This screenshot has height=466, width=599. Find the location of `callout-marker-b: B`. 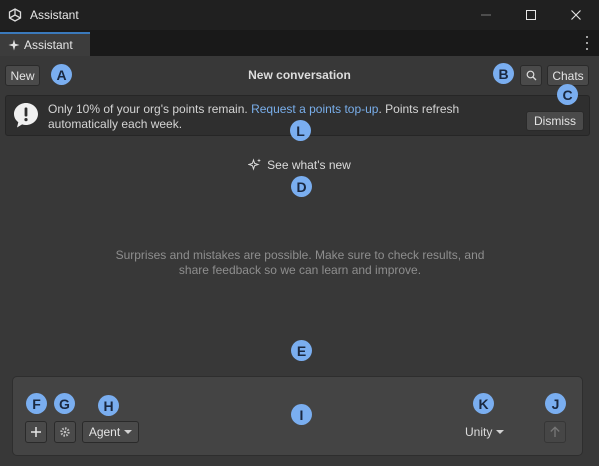

callout-marker-b: B is located at coordinates (503, 73).